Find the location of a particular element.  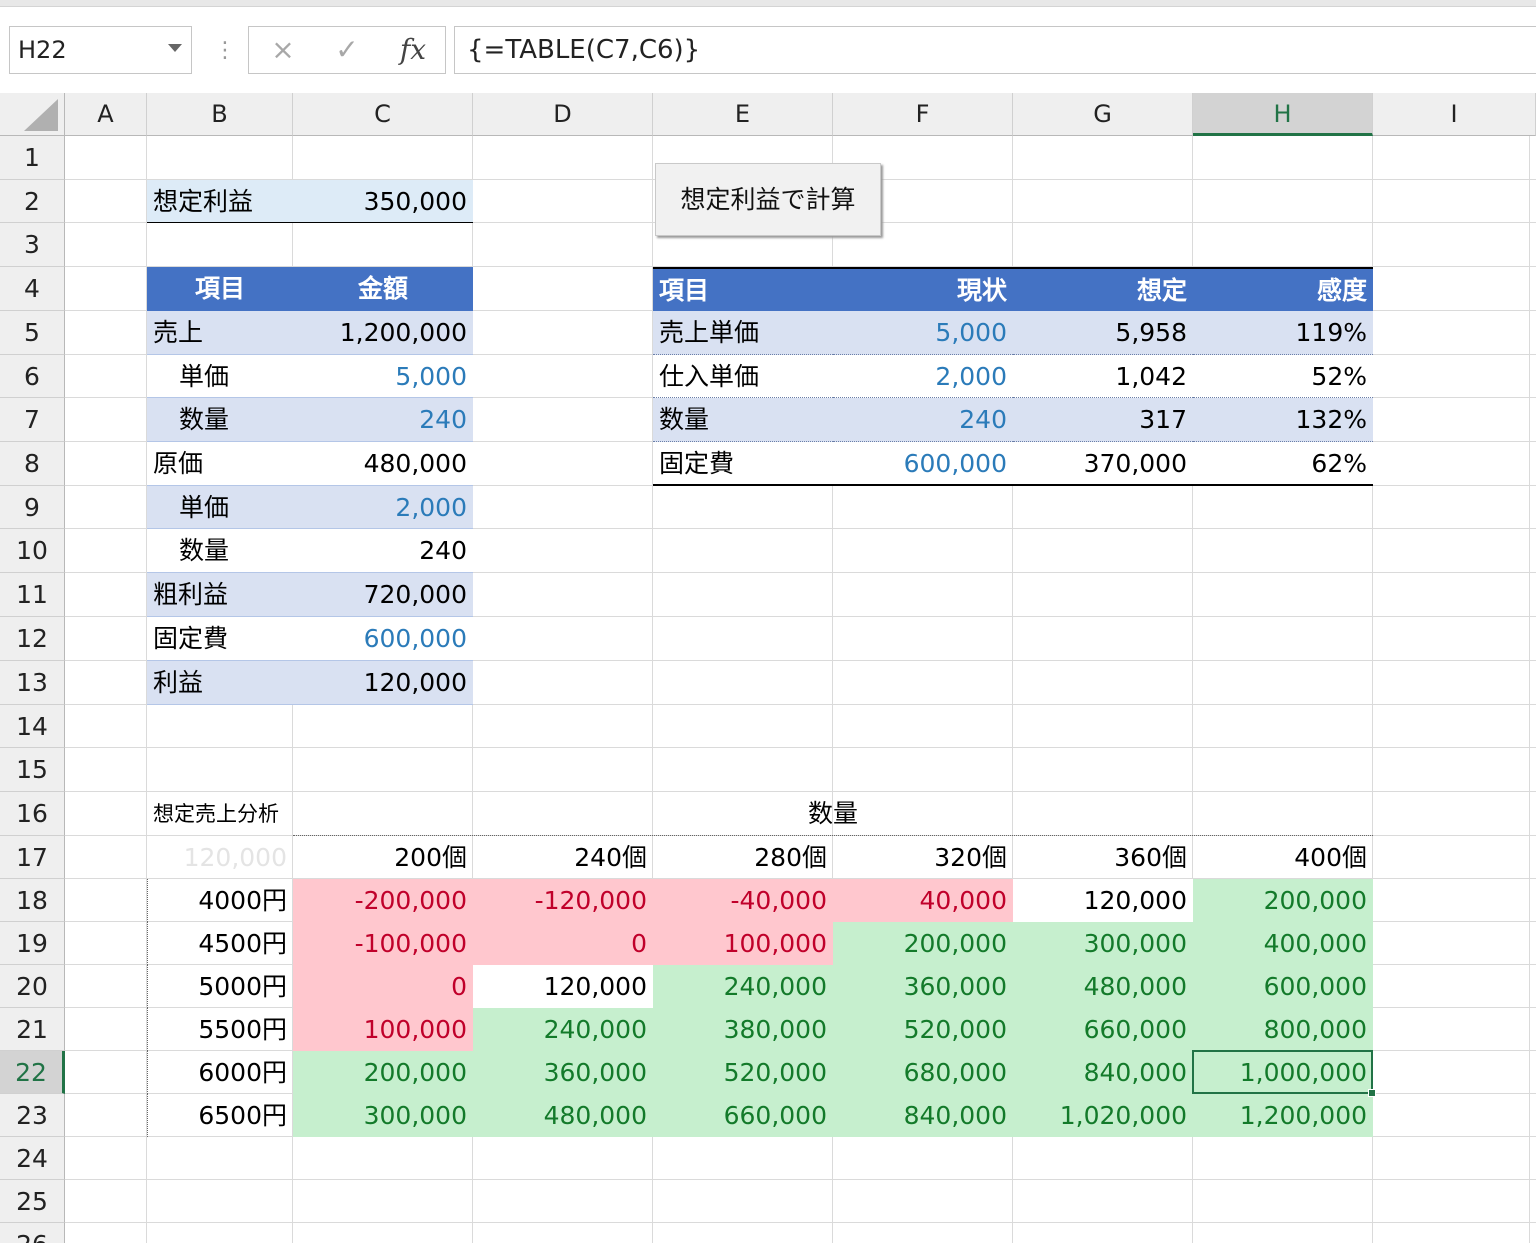

row-header-12: 12 is located at coordinates (32, 639).